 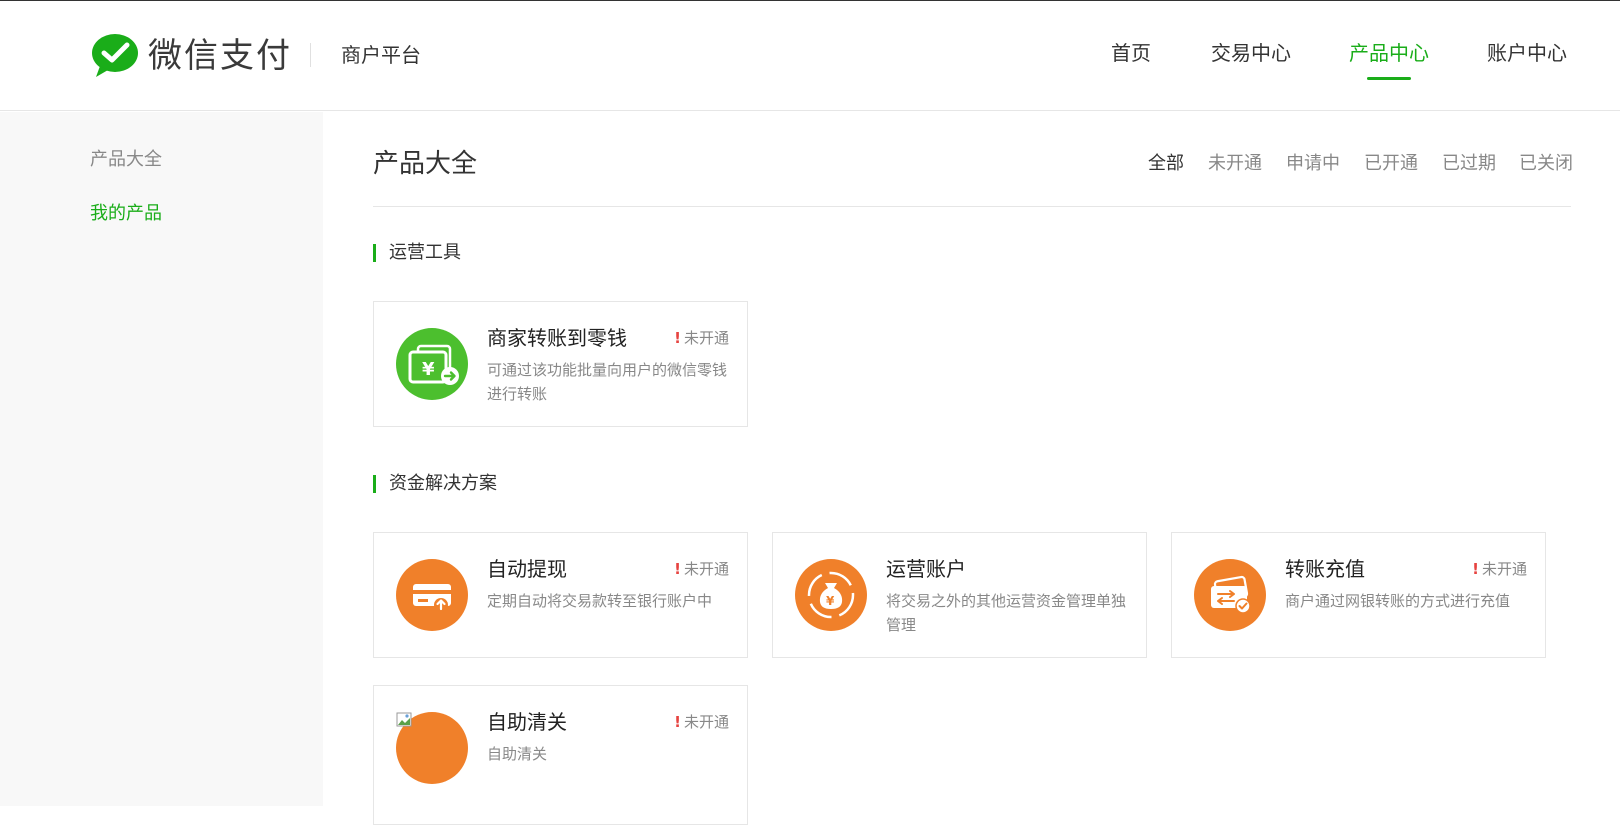 I want to click on filter-all: 全部, so click(x=1166, y=164).